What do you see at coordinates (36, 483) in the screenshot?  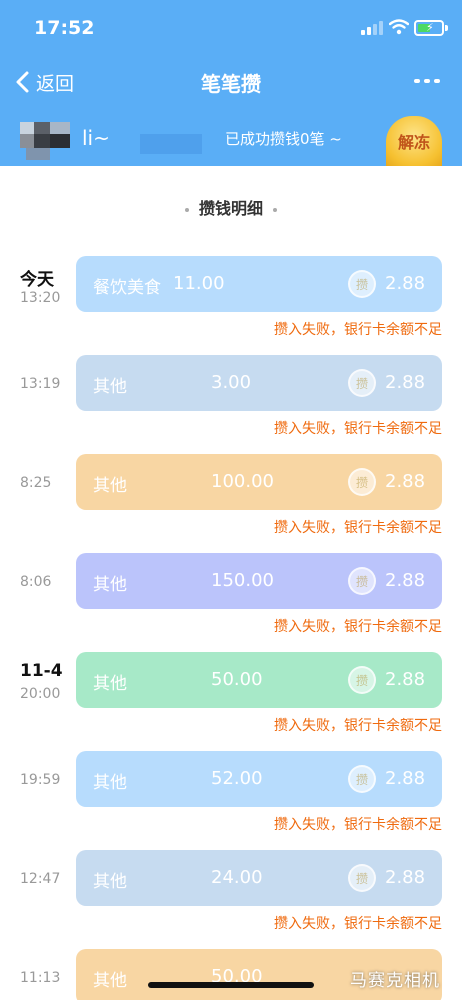 I see `time-label: 8:25` at bounding box center [36, 483].